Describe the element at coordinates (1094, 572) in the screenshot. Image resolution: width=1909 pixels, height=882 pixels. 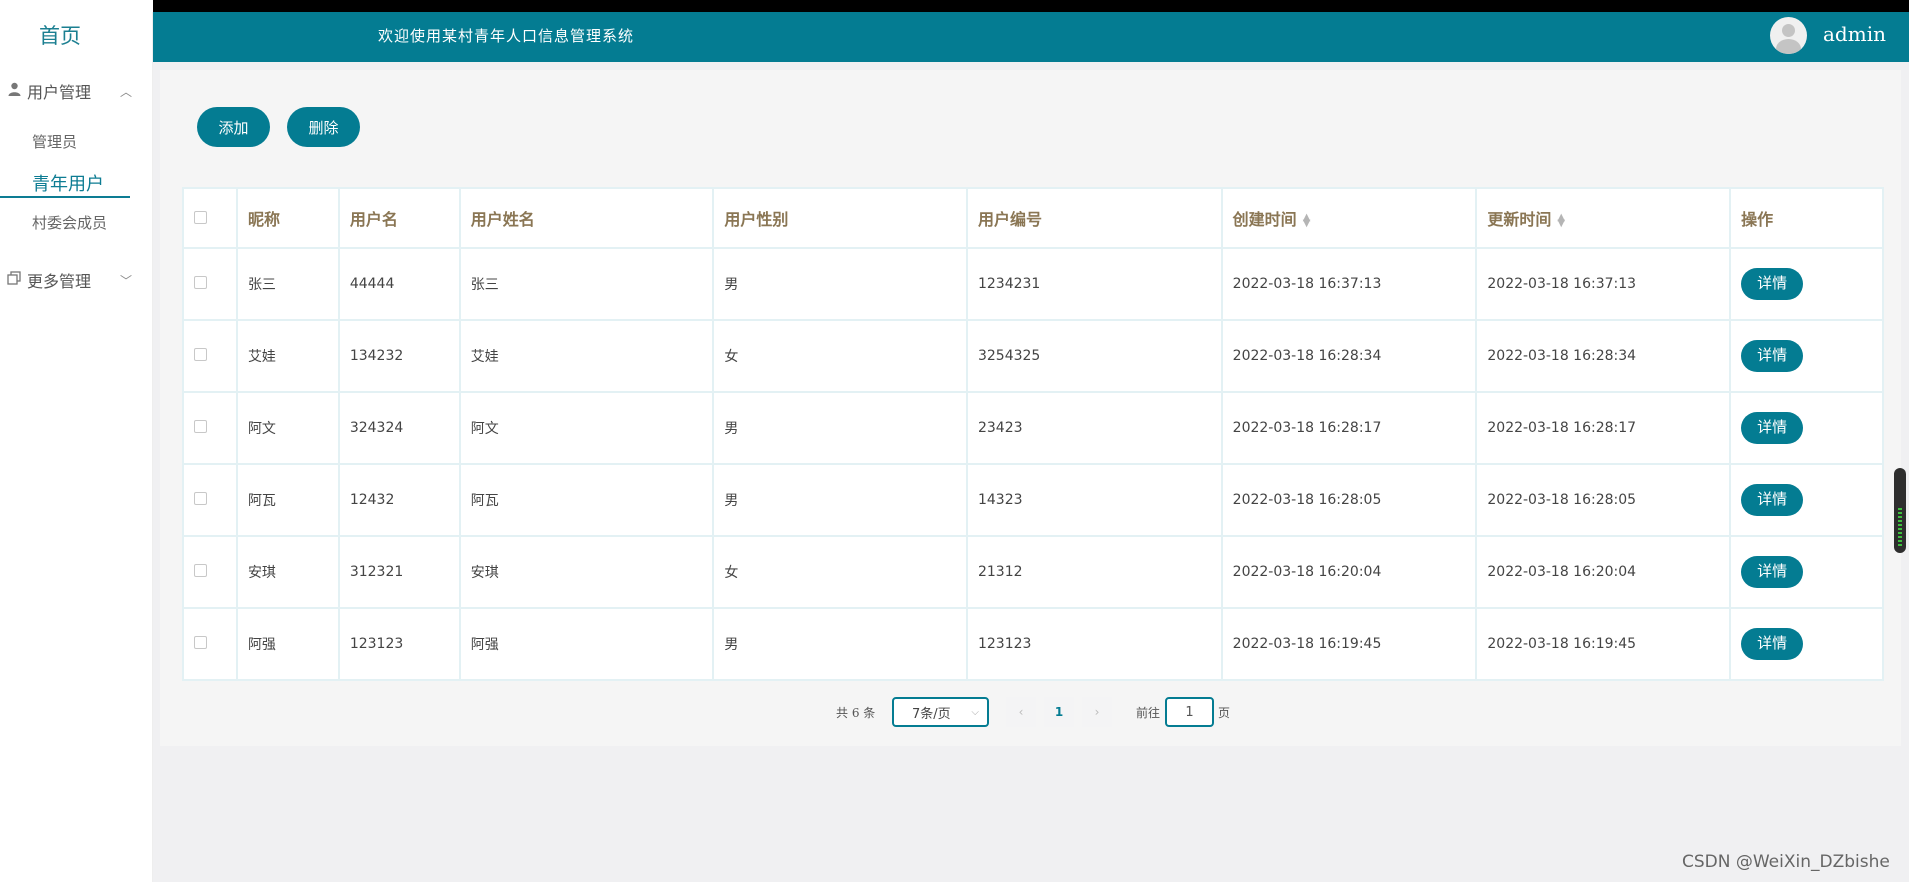
I see `cell-code: 21312` at that location.